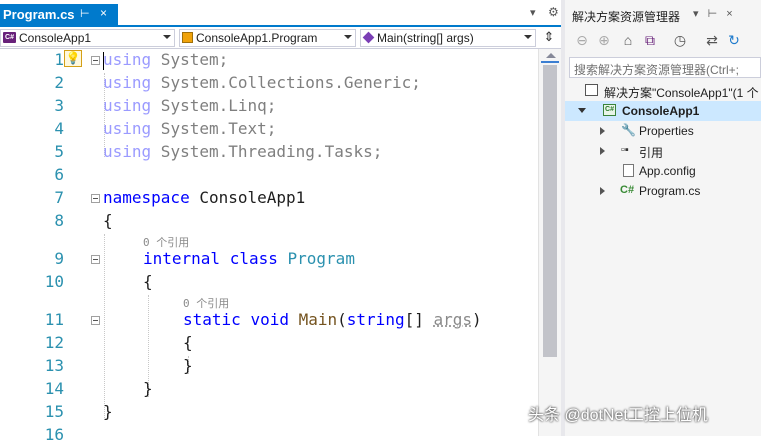 This screenshot has height=444, width=761. I want to click on code-text: [], so click(419, 319).